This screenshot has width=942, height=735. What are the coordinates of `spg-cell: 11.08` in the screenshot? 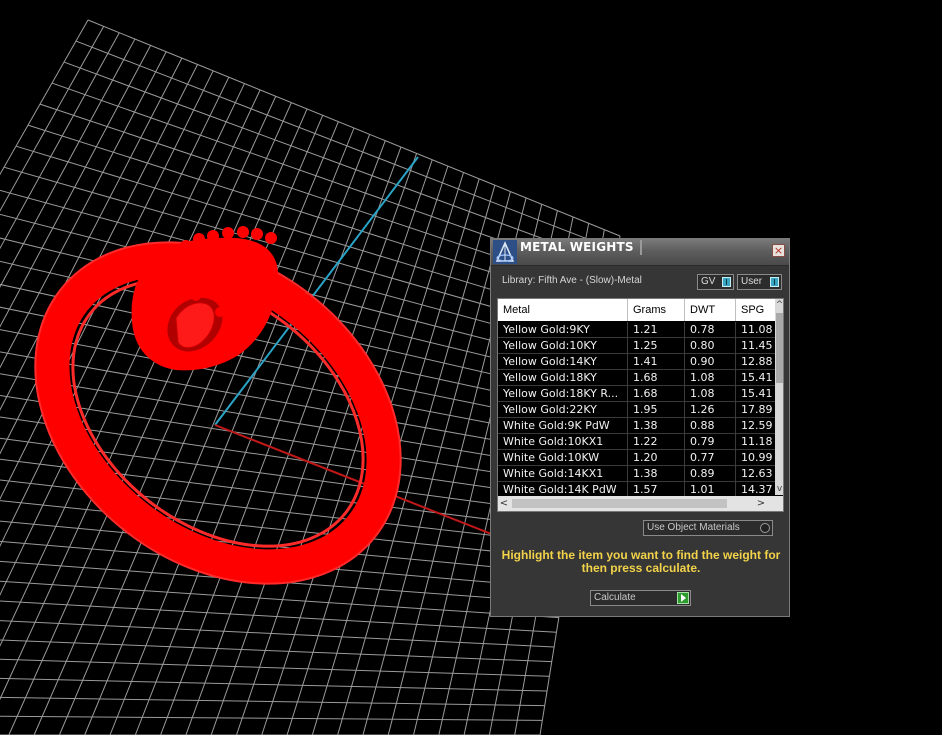 It's located at (757, 329).